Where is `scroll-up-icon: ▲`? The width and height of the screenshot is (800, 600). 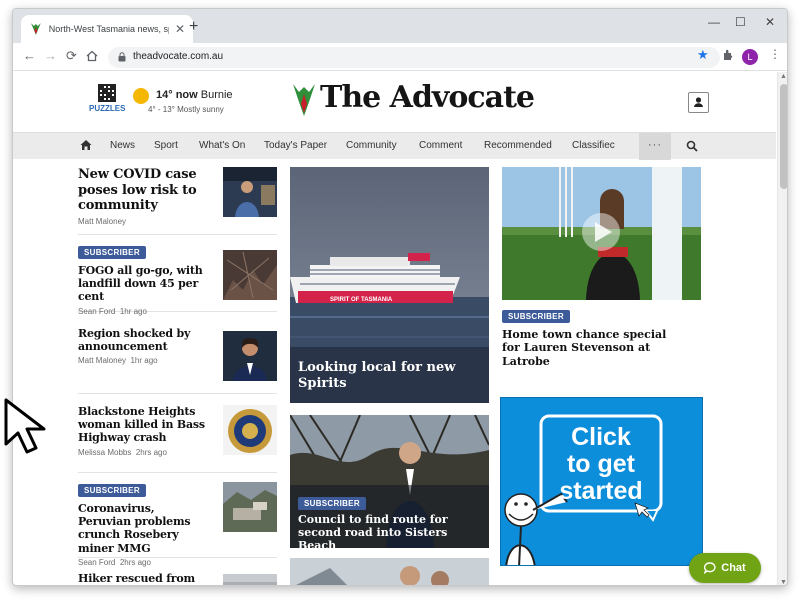
scroll-up-icon: ▲ is located at coordinates (783, 76).